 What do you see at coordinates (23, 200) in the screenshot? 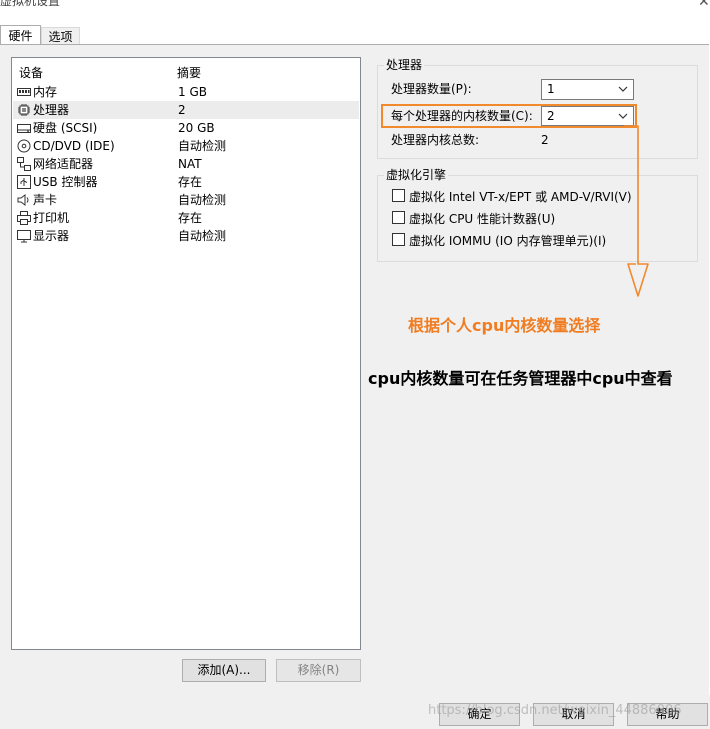
I see `sound-card-icon` at bounding box center [23, 200].